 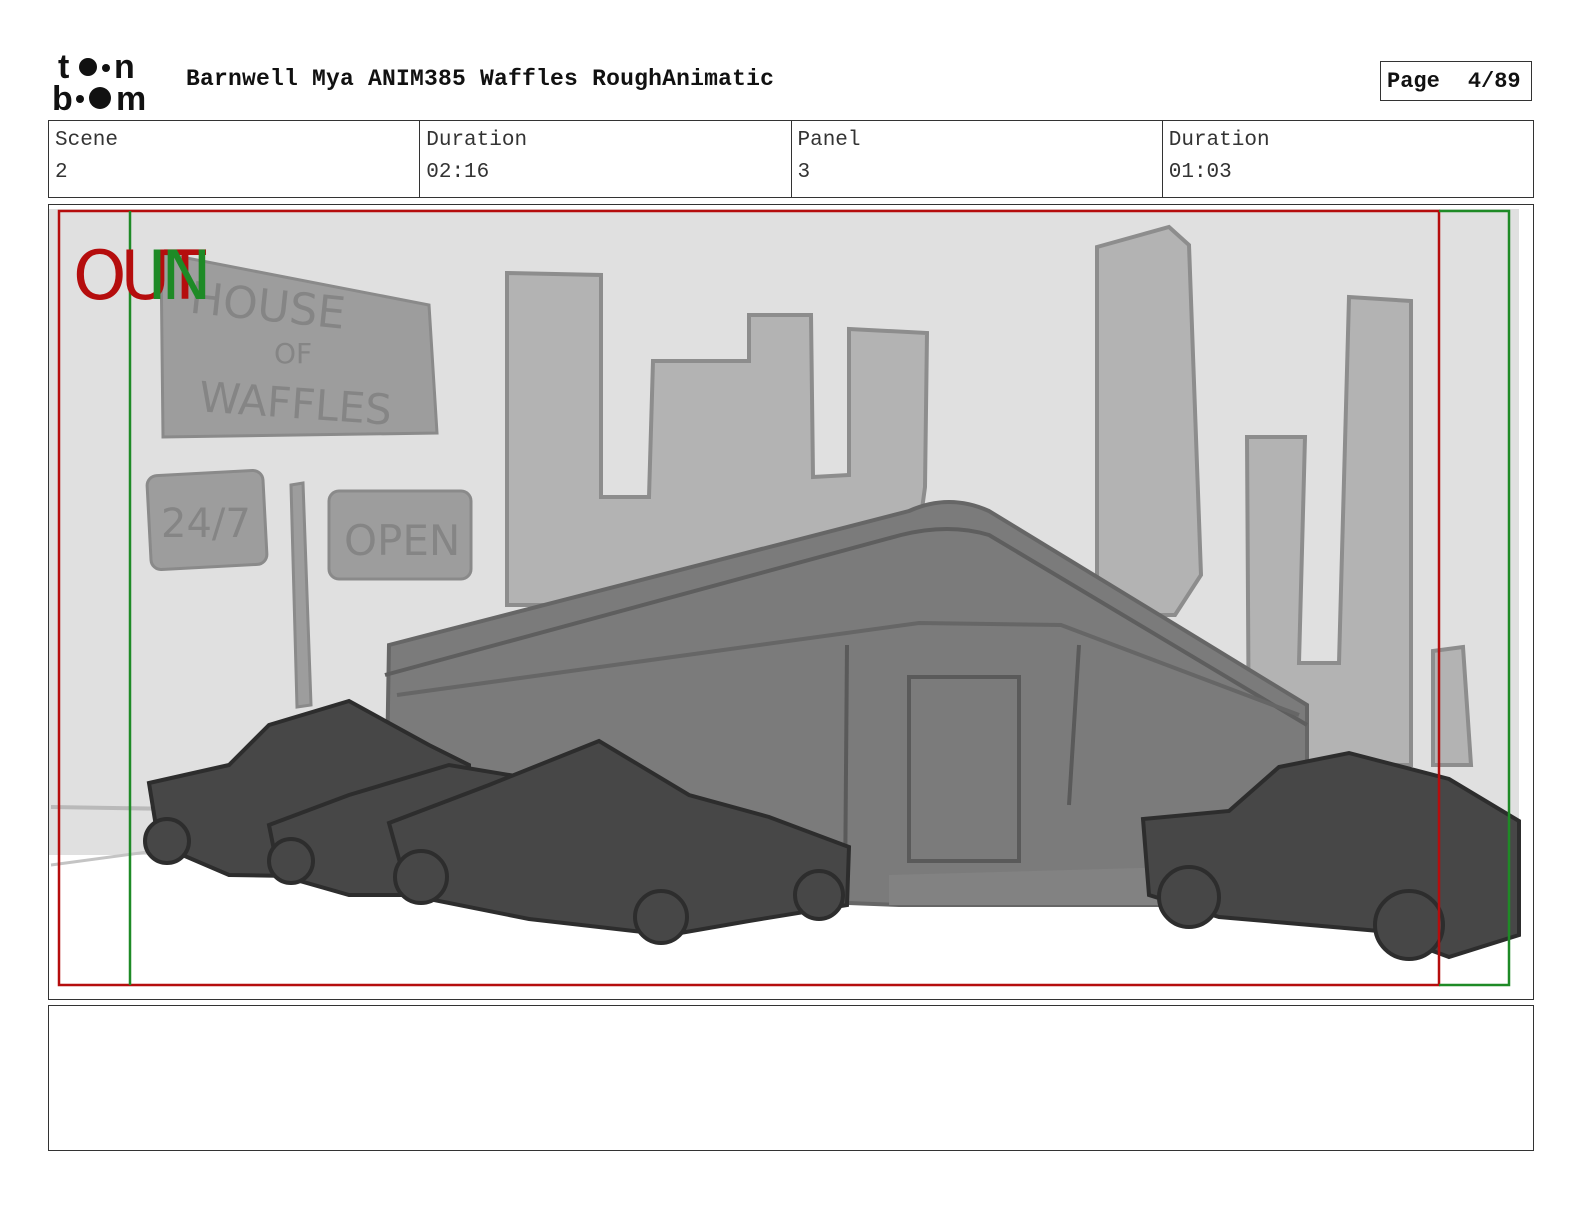 What do you see at coordinates (1413, 81) in the screenshot?
I see `page-label: Page` at bounding box center [1413, 81].